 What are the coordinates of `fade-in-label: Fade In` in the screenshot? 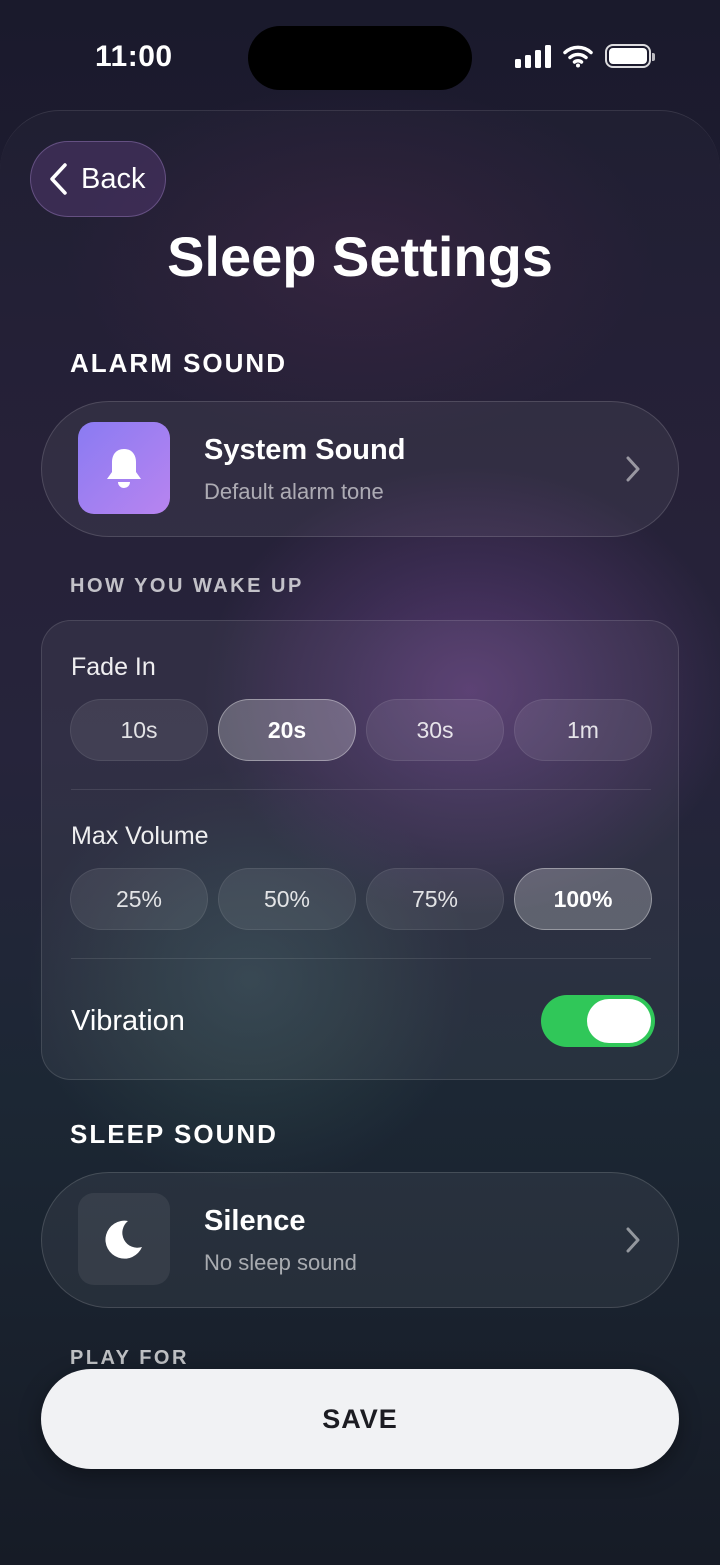 It's located at (113, 667).